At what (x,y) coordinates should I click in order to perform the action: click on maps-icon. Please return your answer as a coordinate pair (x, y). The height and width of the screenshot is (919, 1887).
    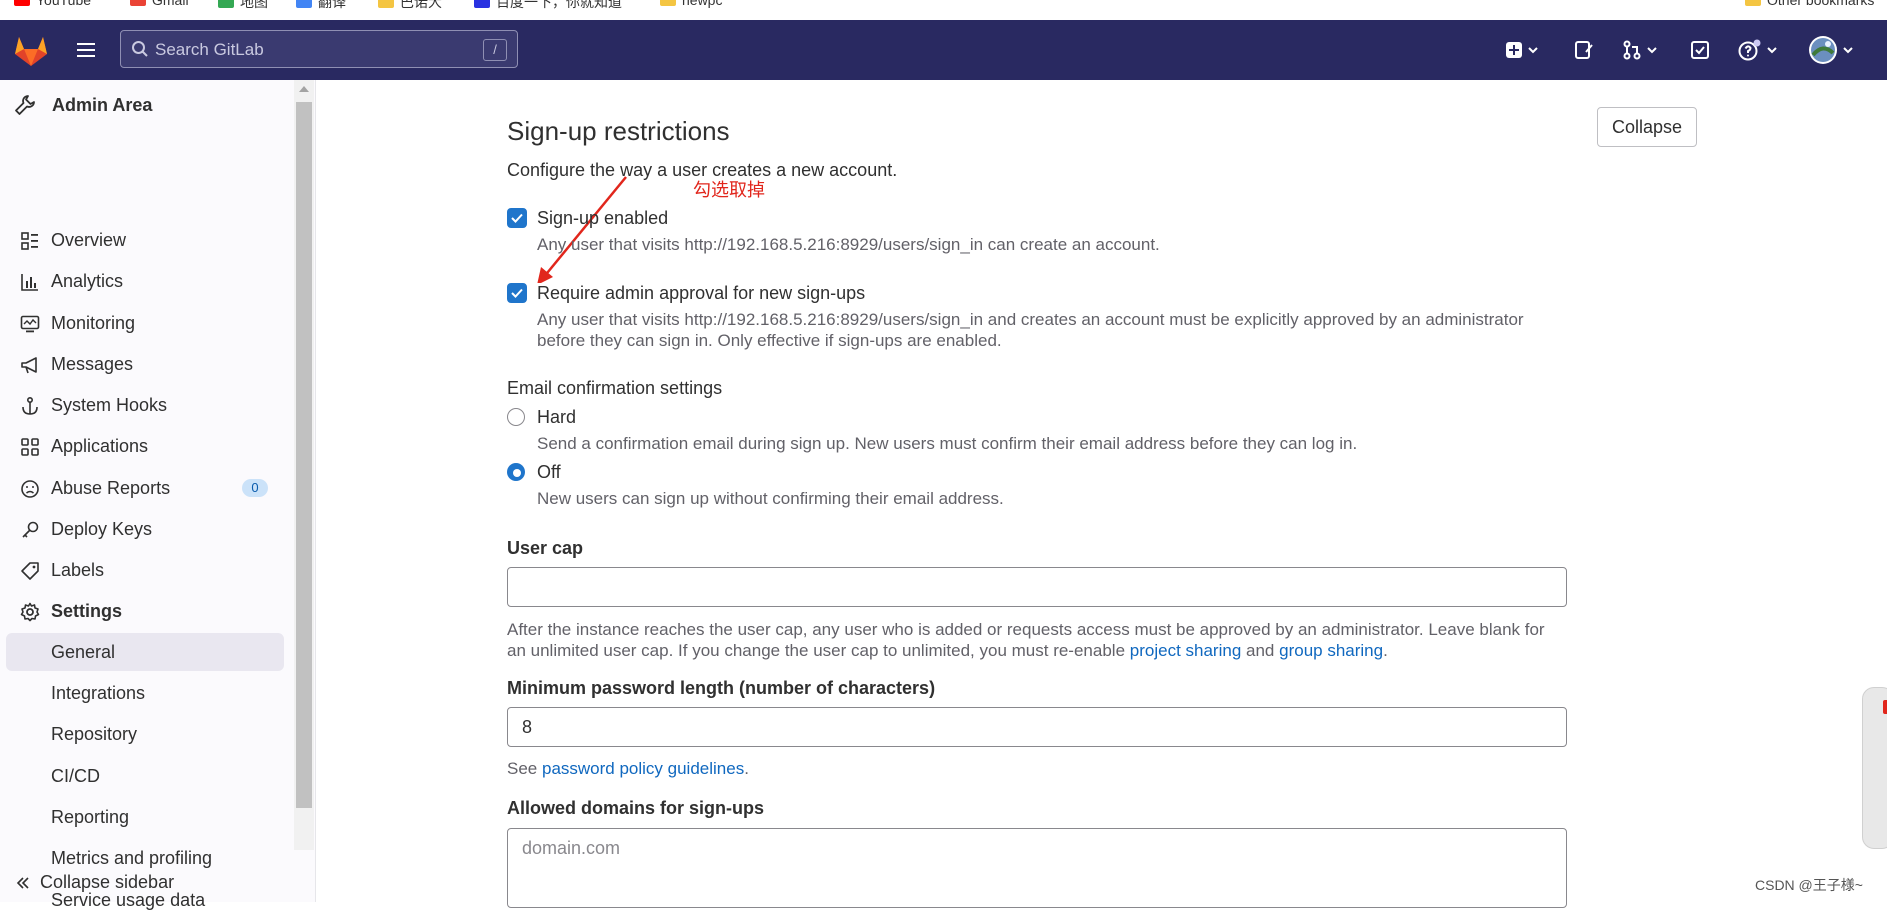
    Looking at the image, I should click on (226, 4).